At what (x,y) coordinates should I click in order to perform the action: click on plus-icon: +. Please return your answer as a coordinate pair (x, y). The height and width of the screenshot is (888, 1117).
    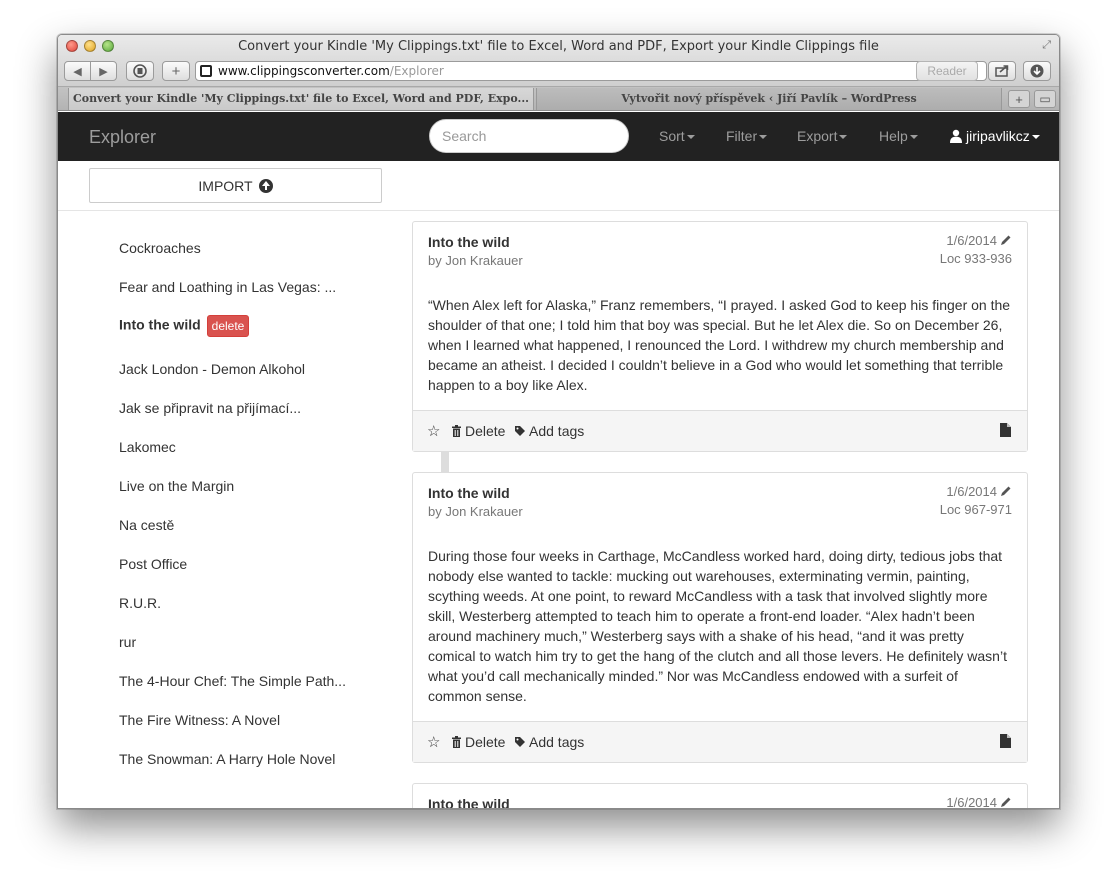
    Looking at the image, I should click on (176, 71).